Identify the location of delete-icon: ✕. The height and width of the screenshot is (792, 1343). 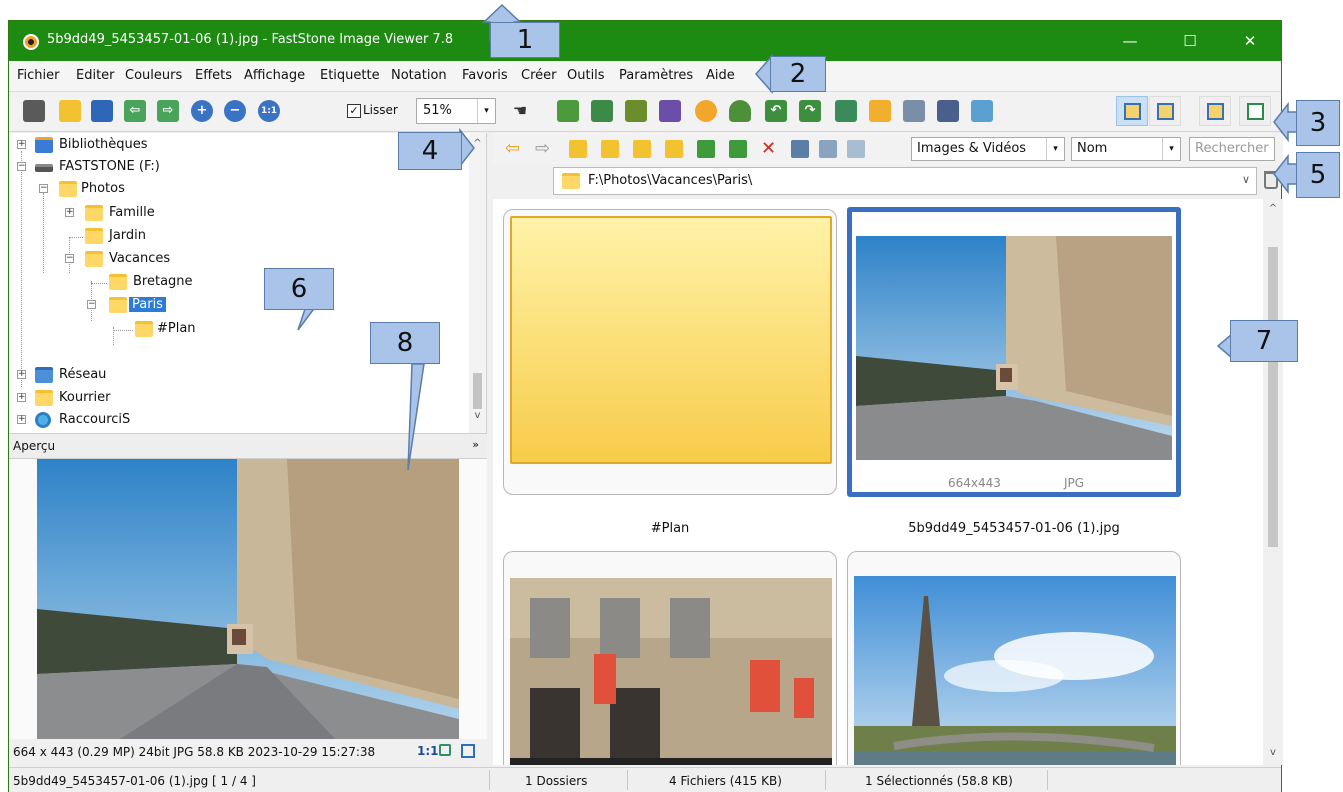
(770, 149).